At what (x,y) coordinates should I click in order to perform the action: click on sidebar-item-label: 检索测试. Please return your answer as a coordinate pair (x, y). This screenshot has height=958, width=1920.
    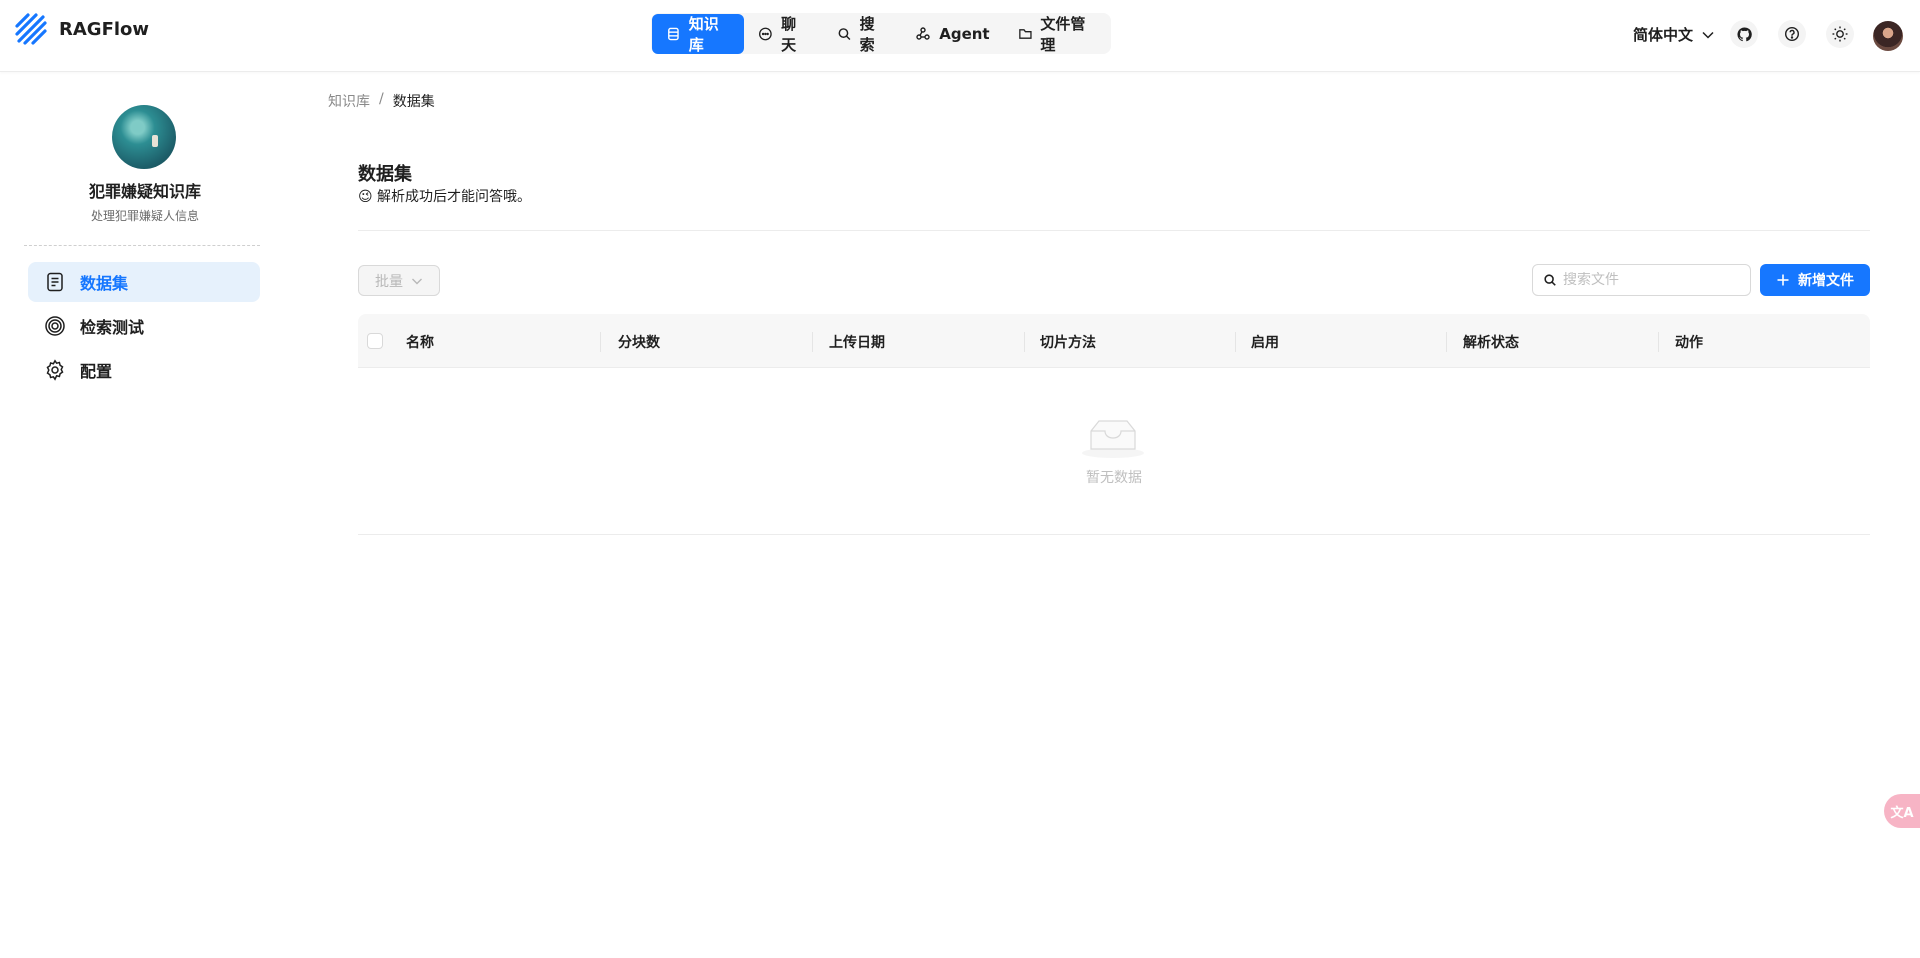
    Looking at the image, I should click on (112, 327).